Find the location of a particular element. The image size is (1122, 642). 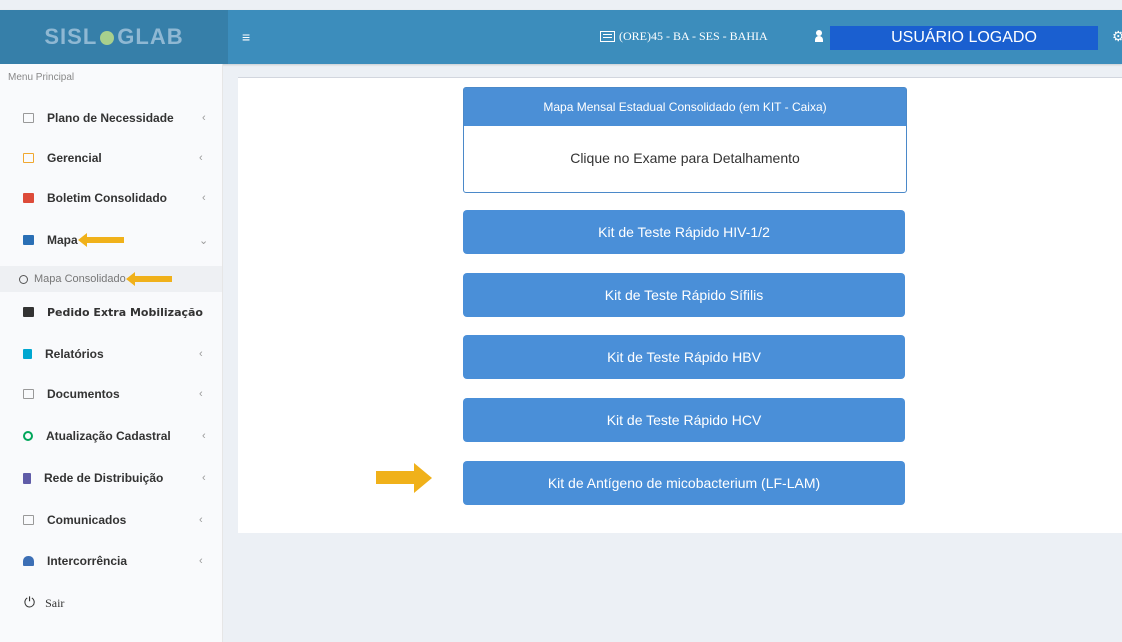

sidebar-item-plano-de-necessidade: Plano de Necessidade ‹ is located at coordinates (111, 118).